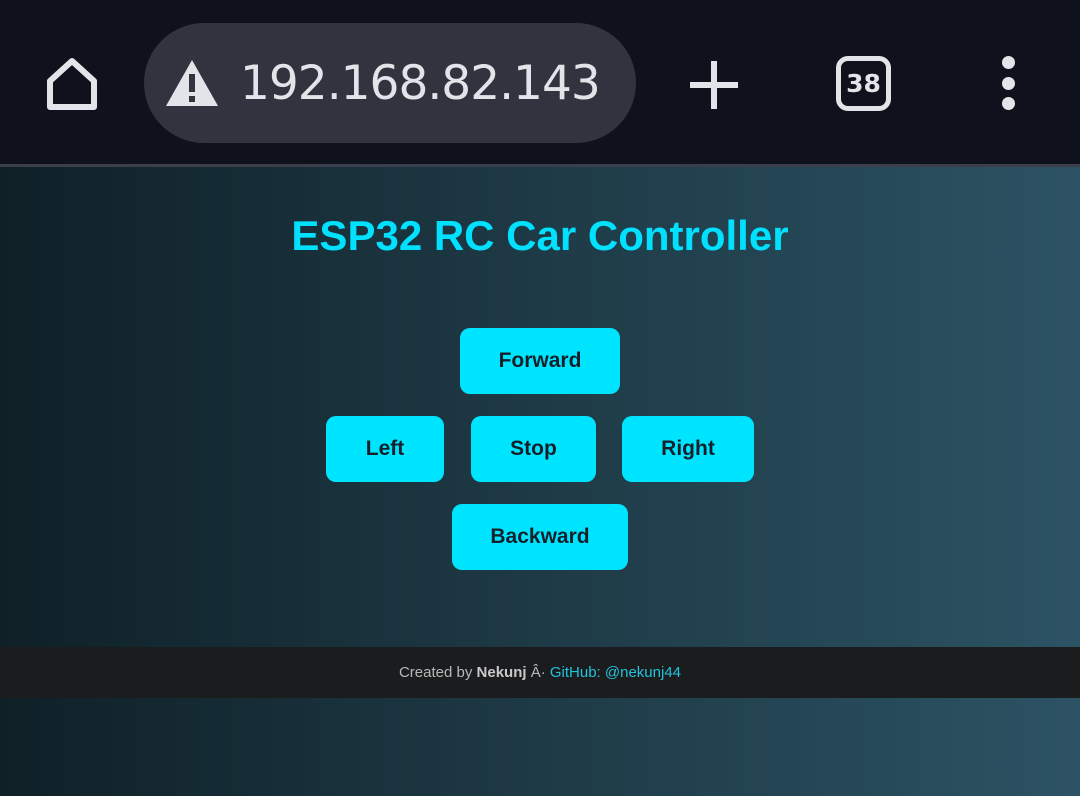 The image size is (1080, 796). I want to click on footer-author: Nekunj, so click(501, 672).